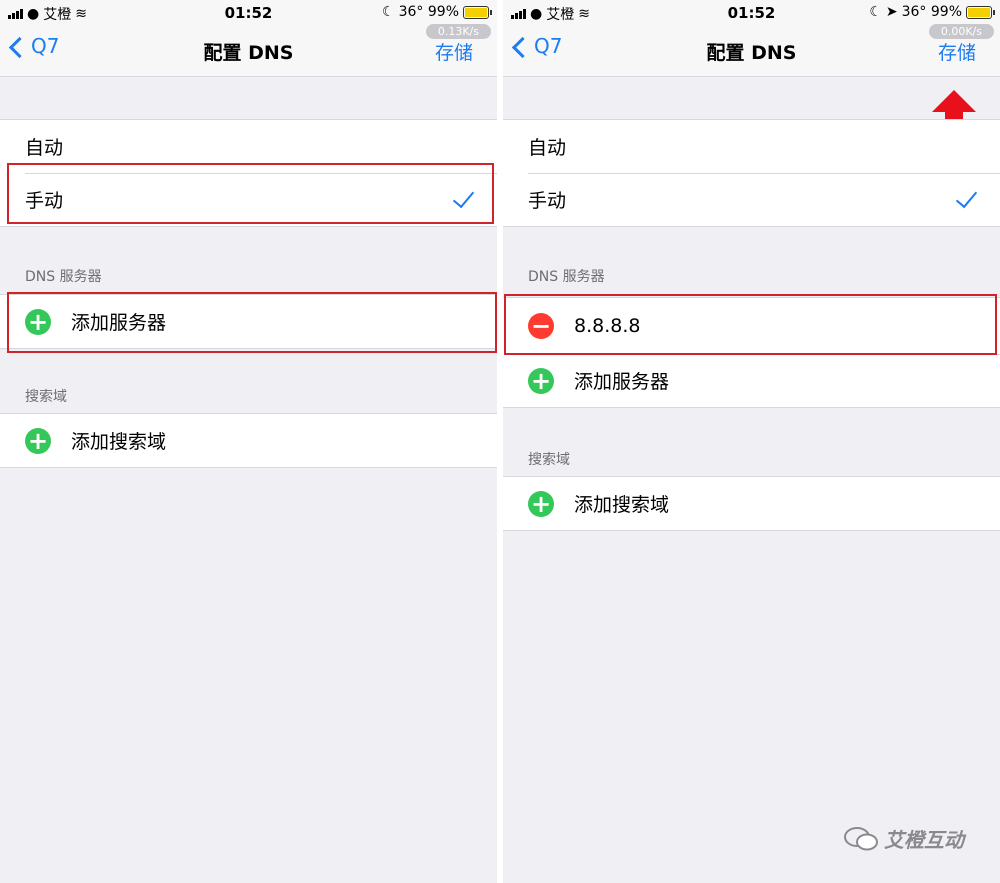 The height and width of the screenshot is (883, 1000). I want to click on location-icon: ➤, so click(891, 12).